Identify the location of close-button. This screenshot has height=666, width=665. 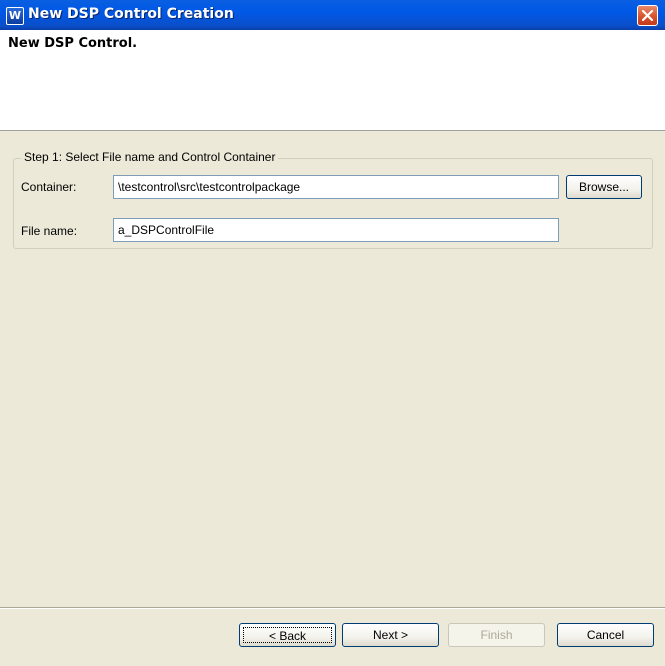
(647, 15).